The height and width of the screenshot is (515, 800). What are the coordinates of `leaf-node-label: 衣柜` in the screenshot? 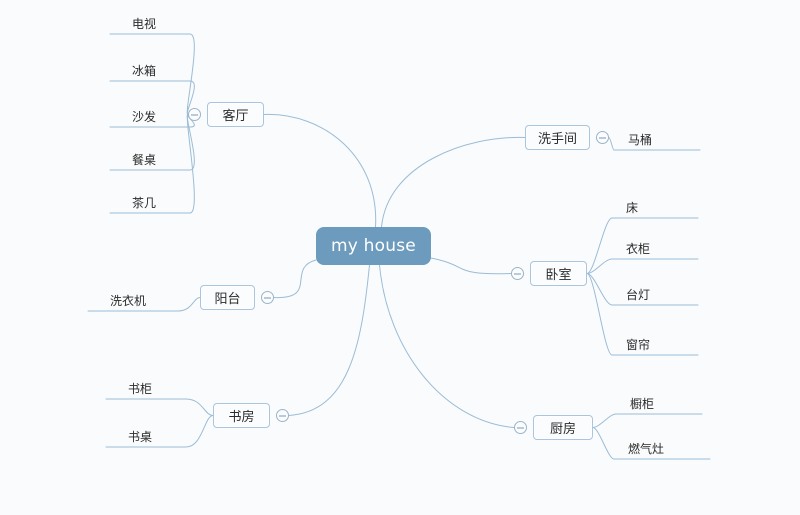 It's located at (638, 249).